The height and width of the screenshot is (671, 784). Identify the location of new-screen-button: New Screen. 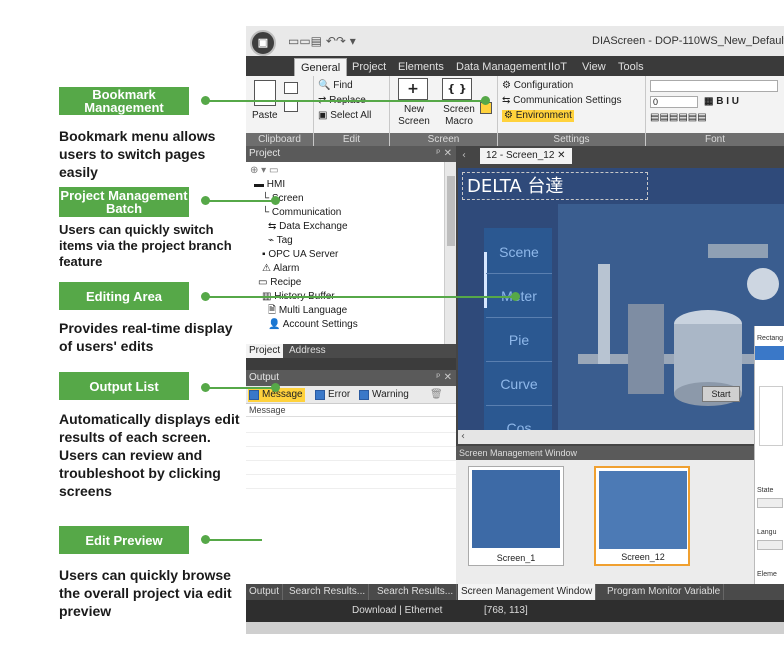
(414, 116).